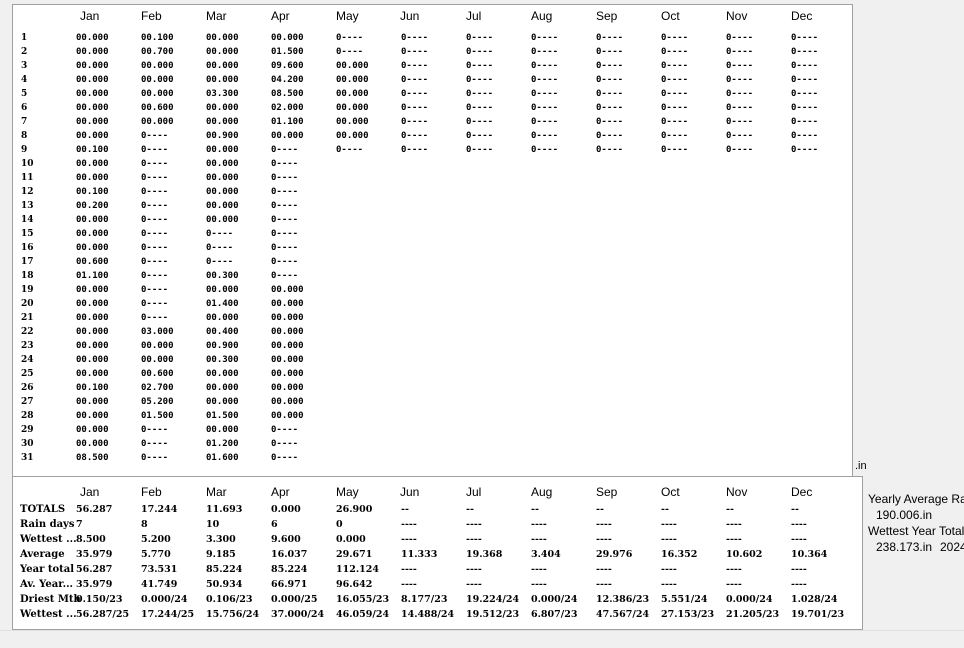 The width and height of the screenshot is (964, 648). I want to click on day-label: 24, so click(27, 360).